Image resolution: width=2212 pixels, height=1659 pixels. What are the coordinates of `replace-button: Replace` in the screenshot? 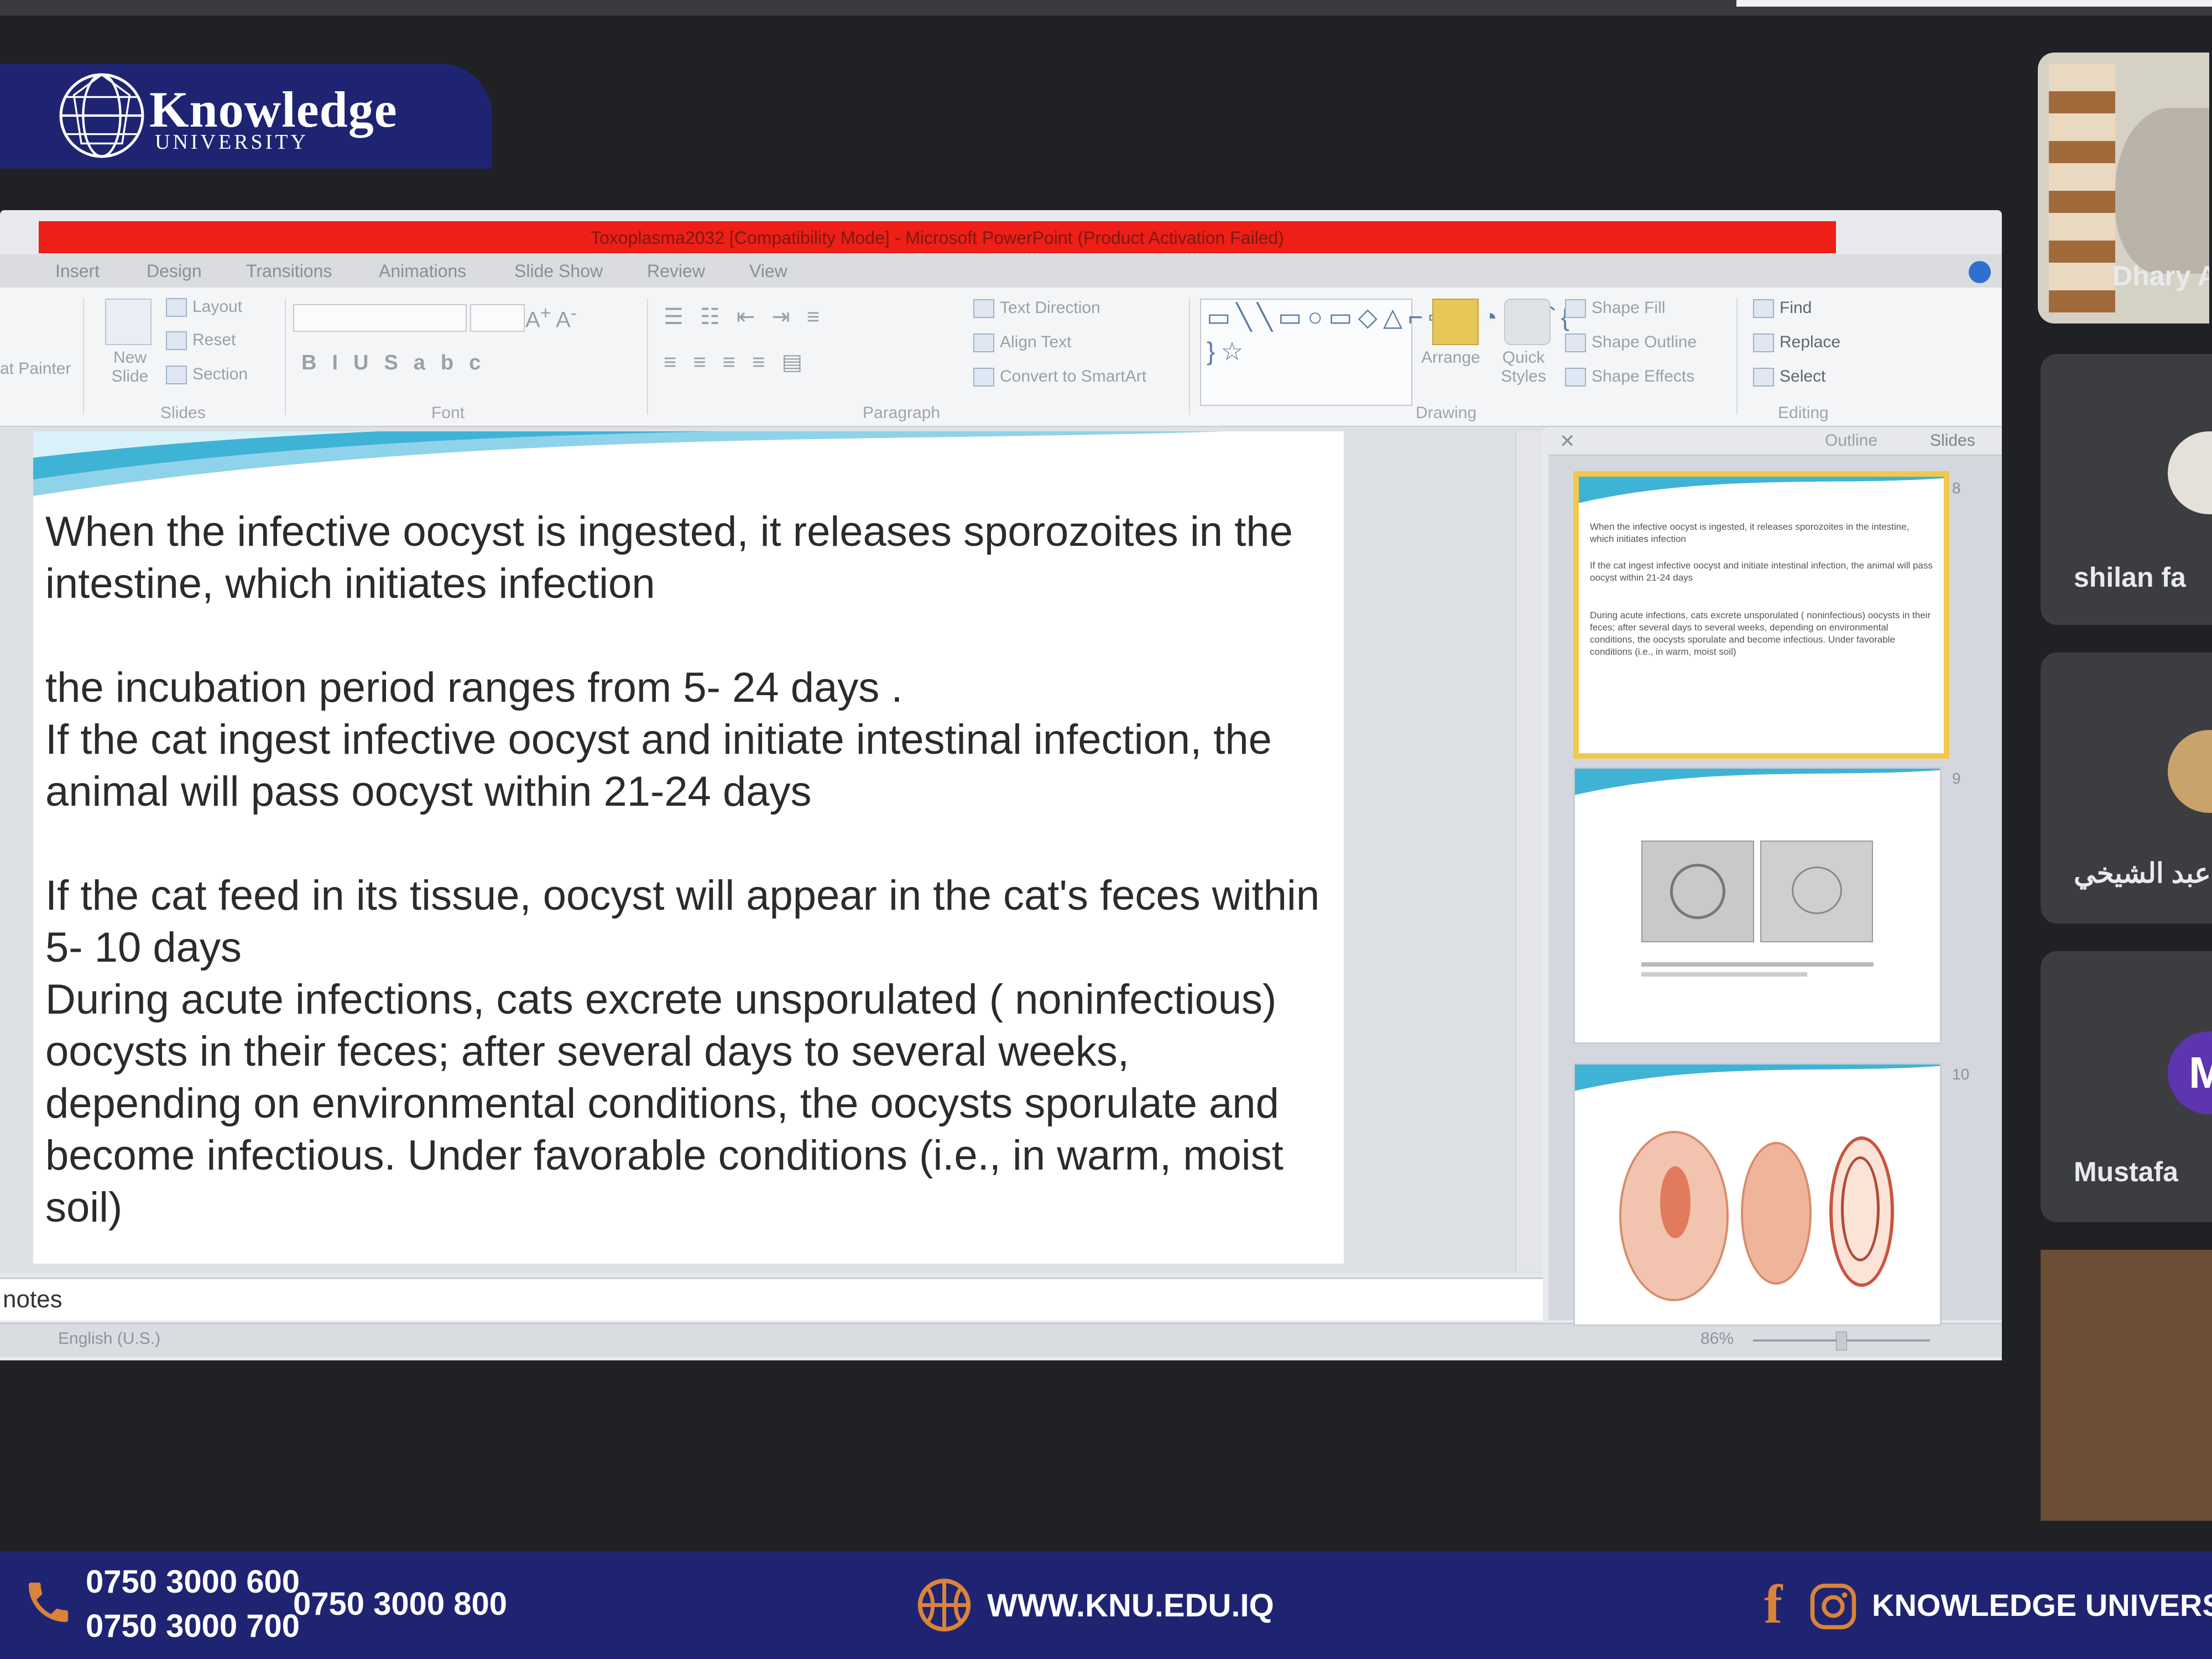 It's located at (1797, 343).